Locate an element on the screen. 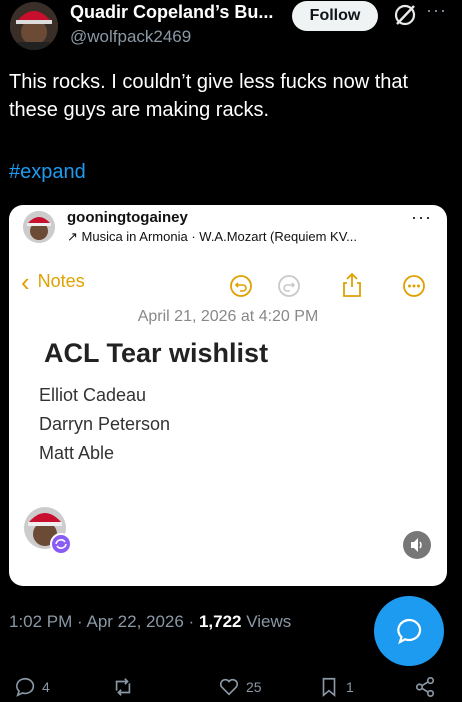 This screenshot has height=702, width=462. notes-back-label: Notes is located at coordinates (61, 281).